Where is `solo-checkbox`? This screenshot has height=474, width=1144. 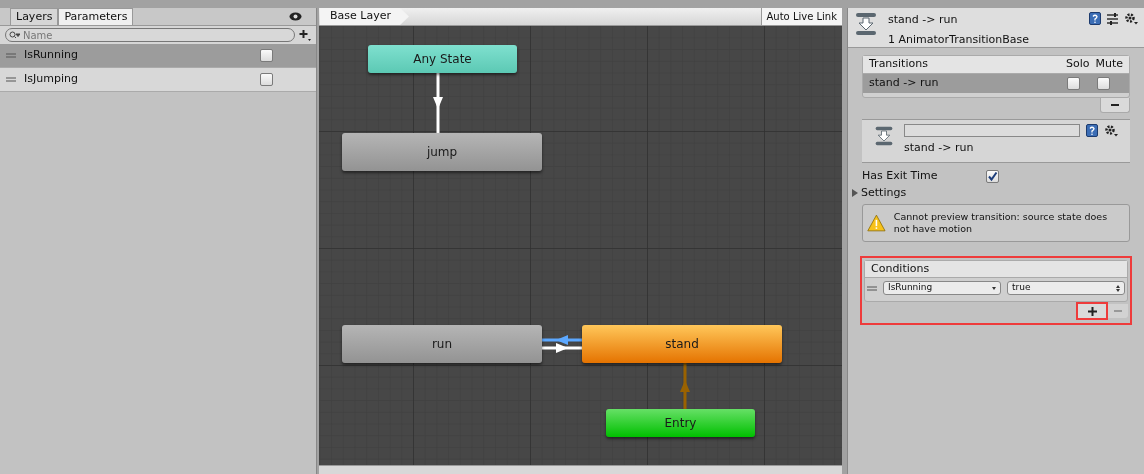 solo-checkbox is located at coordinates (1073, 83).